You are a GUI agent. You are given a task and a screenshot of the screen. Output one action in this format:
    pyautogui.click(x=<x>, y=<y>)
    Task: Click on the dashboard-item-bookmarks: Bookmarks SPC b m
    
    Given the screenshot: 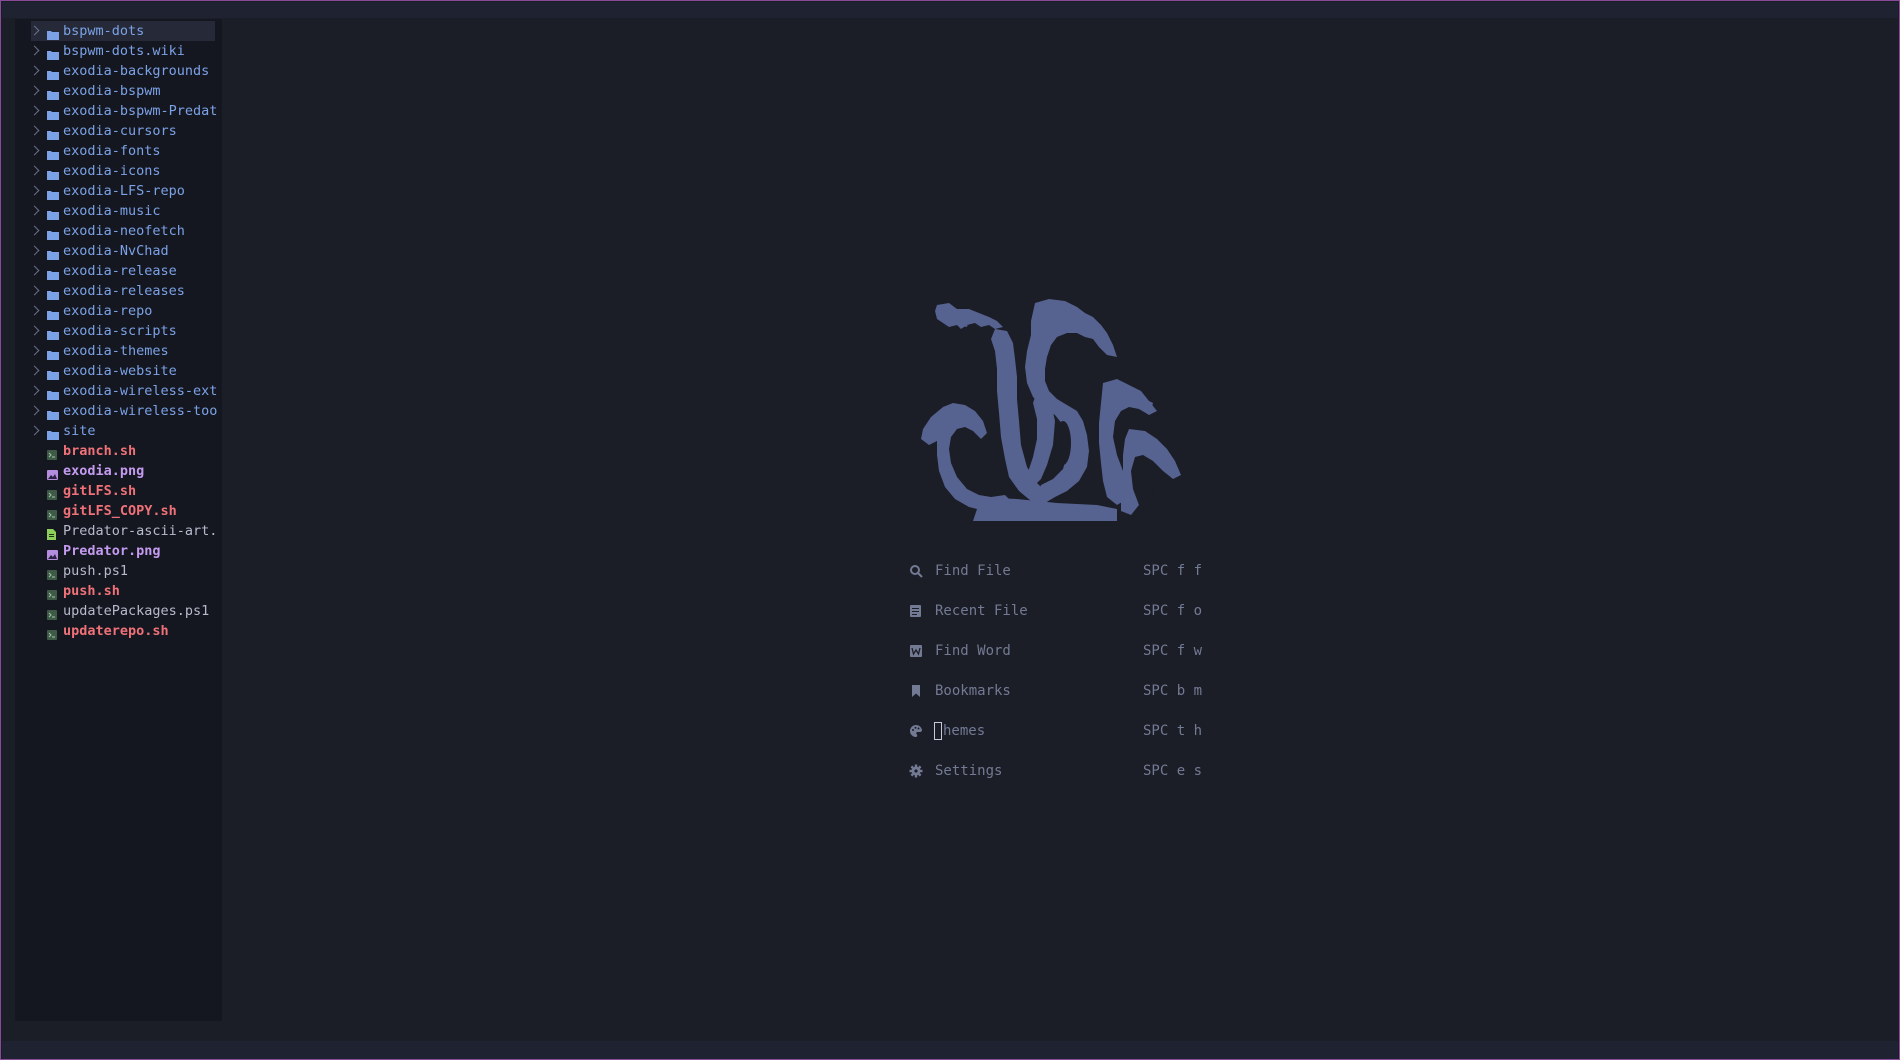 What is the action you would take?
    pyautogui.click(x=1059, y=701)
    